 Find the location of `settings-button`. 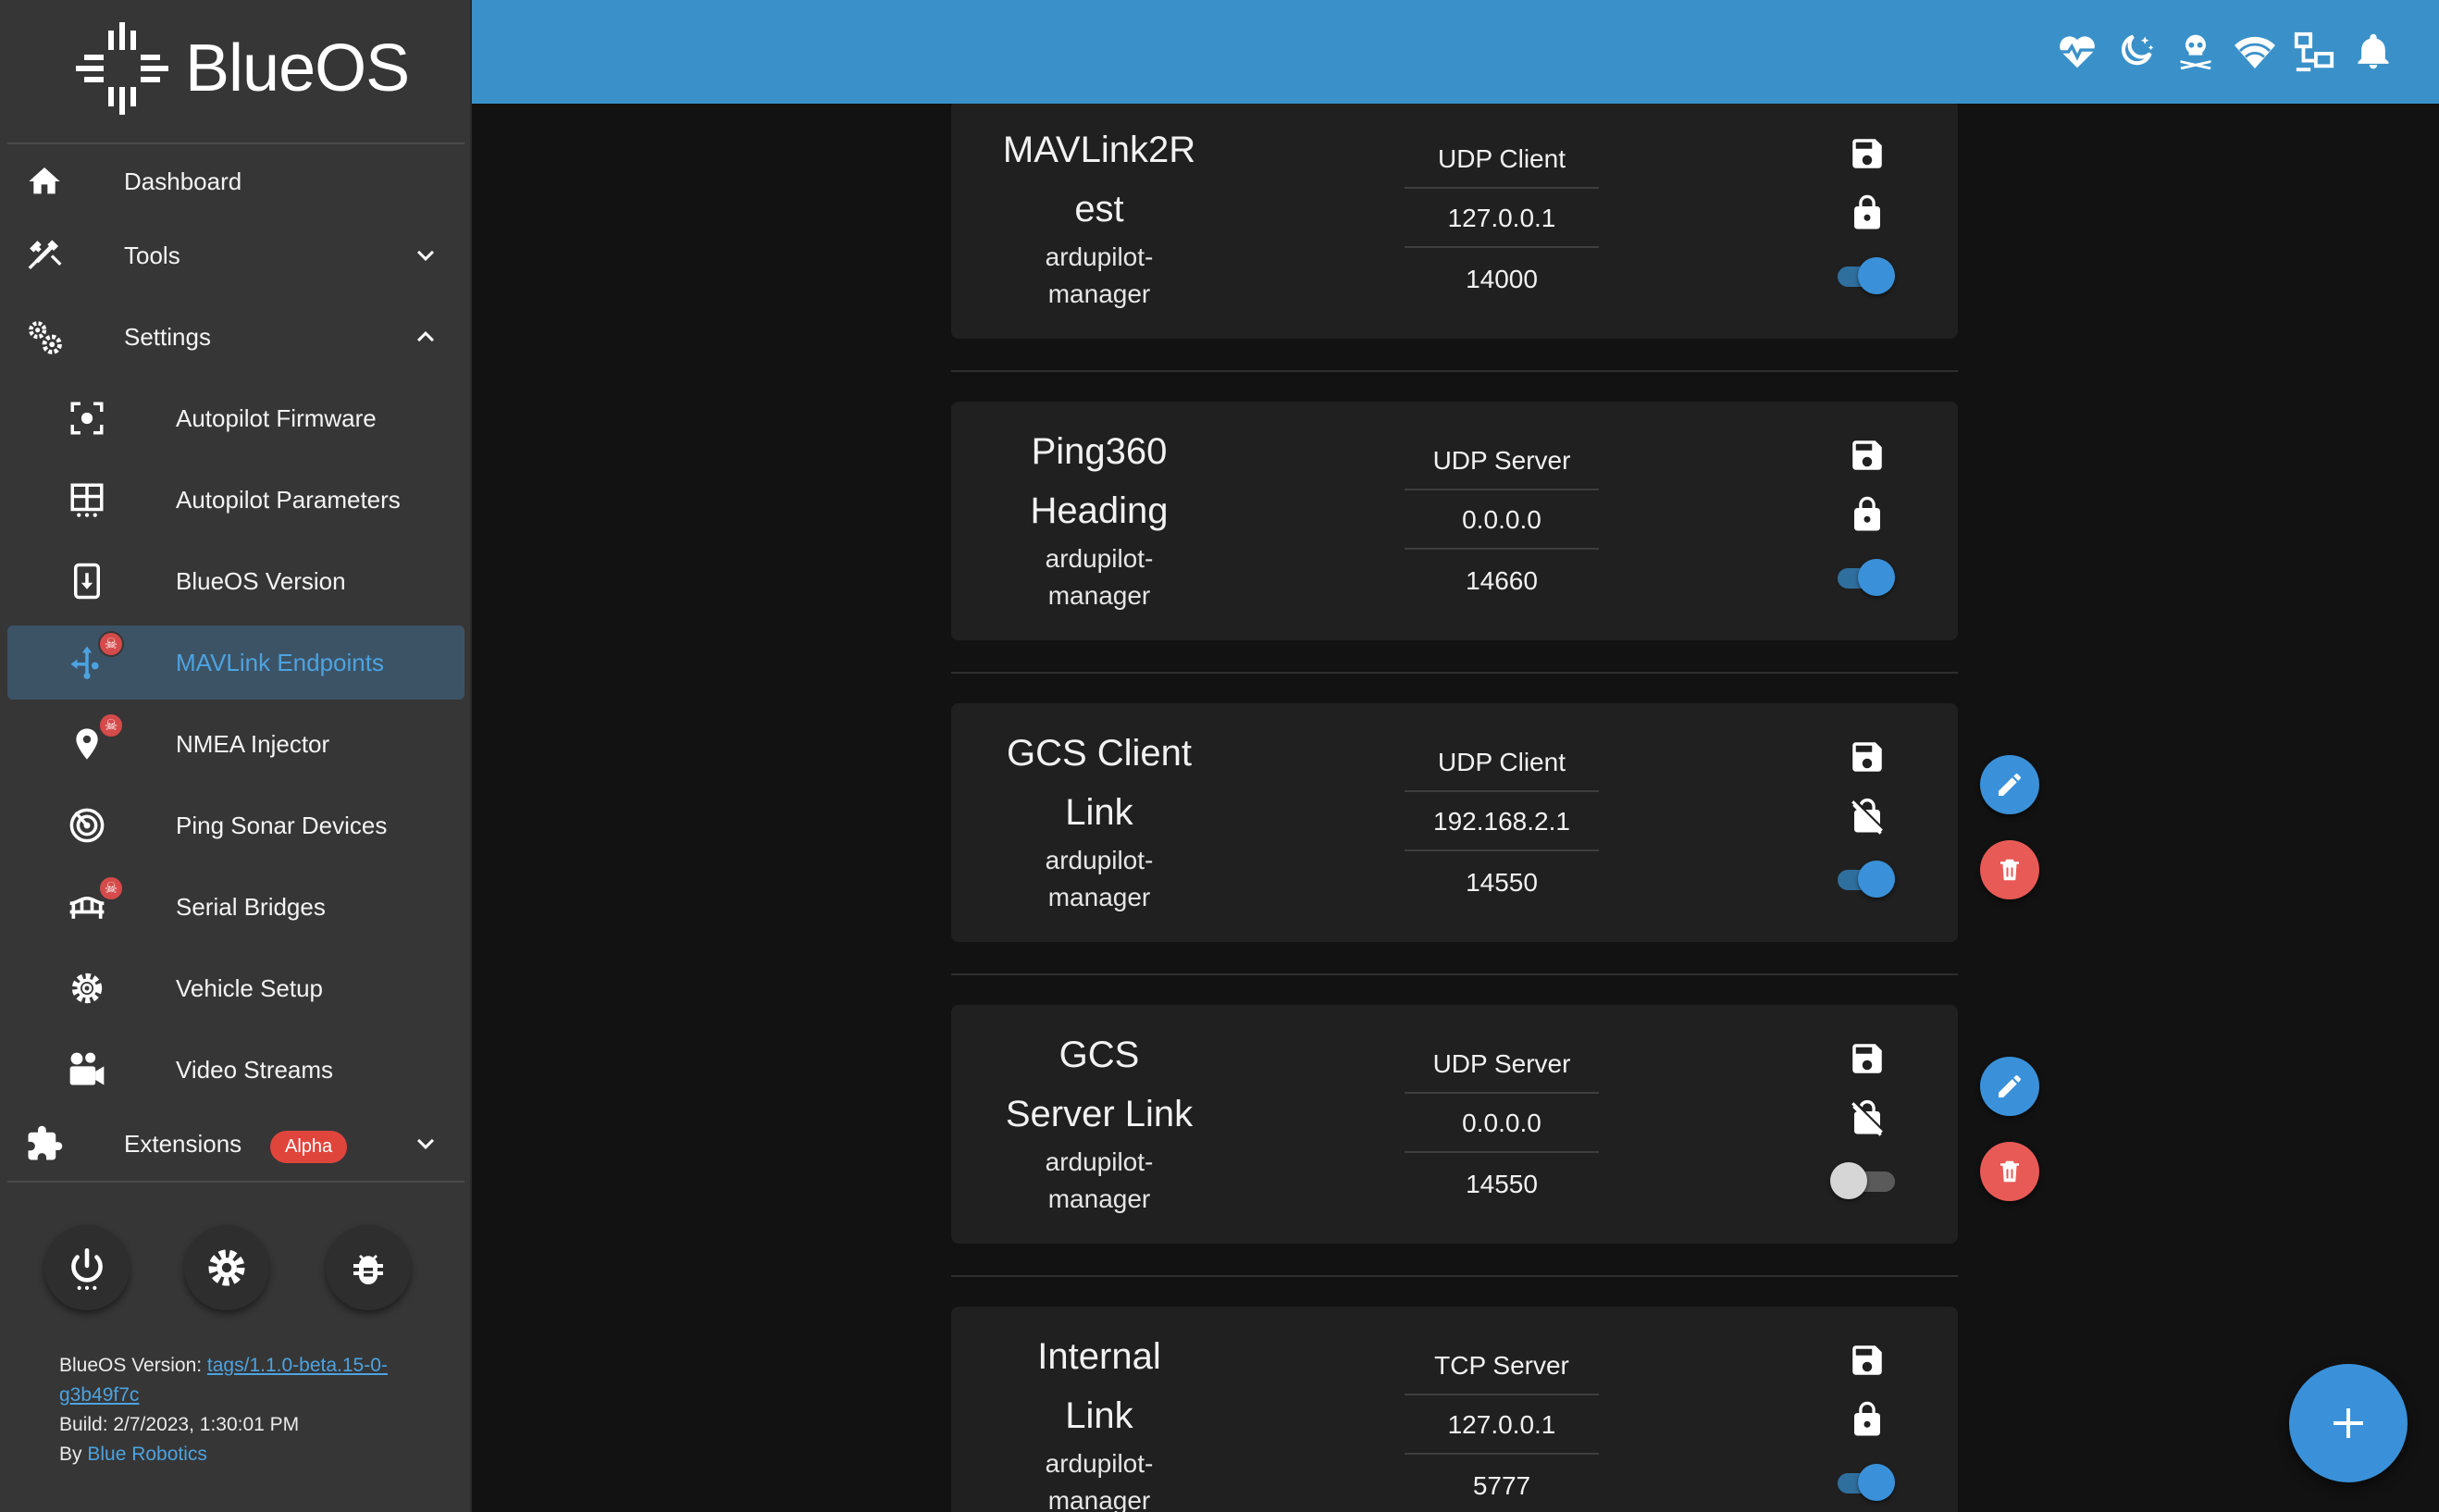

settings-button is located at coordinates (227, 1267).